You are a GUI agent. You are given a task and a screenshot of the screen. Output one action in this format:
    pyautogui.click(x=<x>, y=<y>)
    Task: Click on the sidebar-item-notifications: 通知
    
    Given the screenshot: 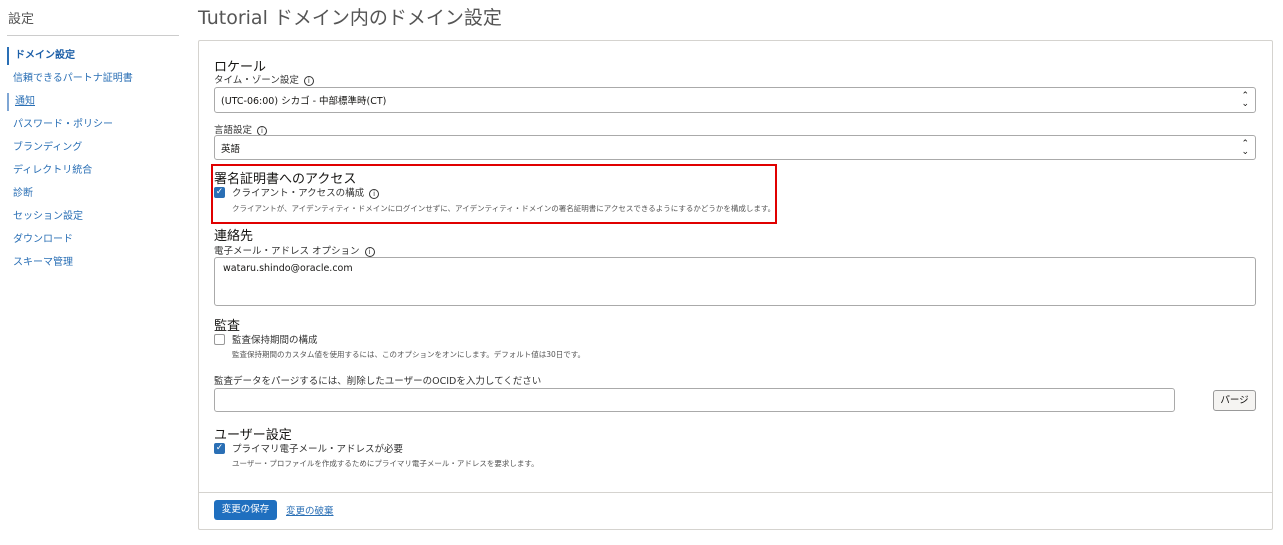 What is the action you would take?
    pyautogui.click(x=21, y=102)
    